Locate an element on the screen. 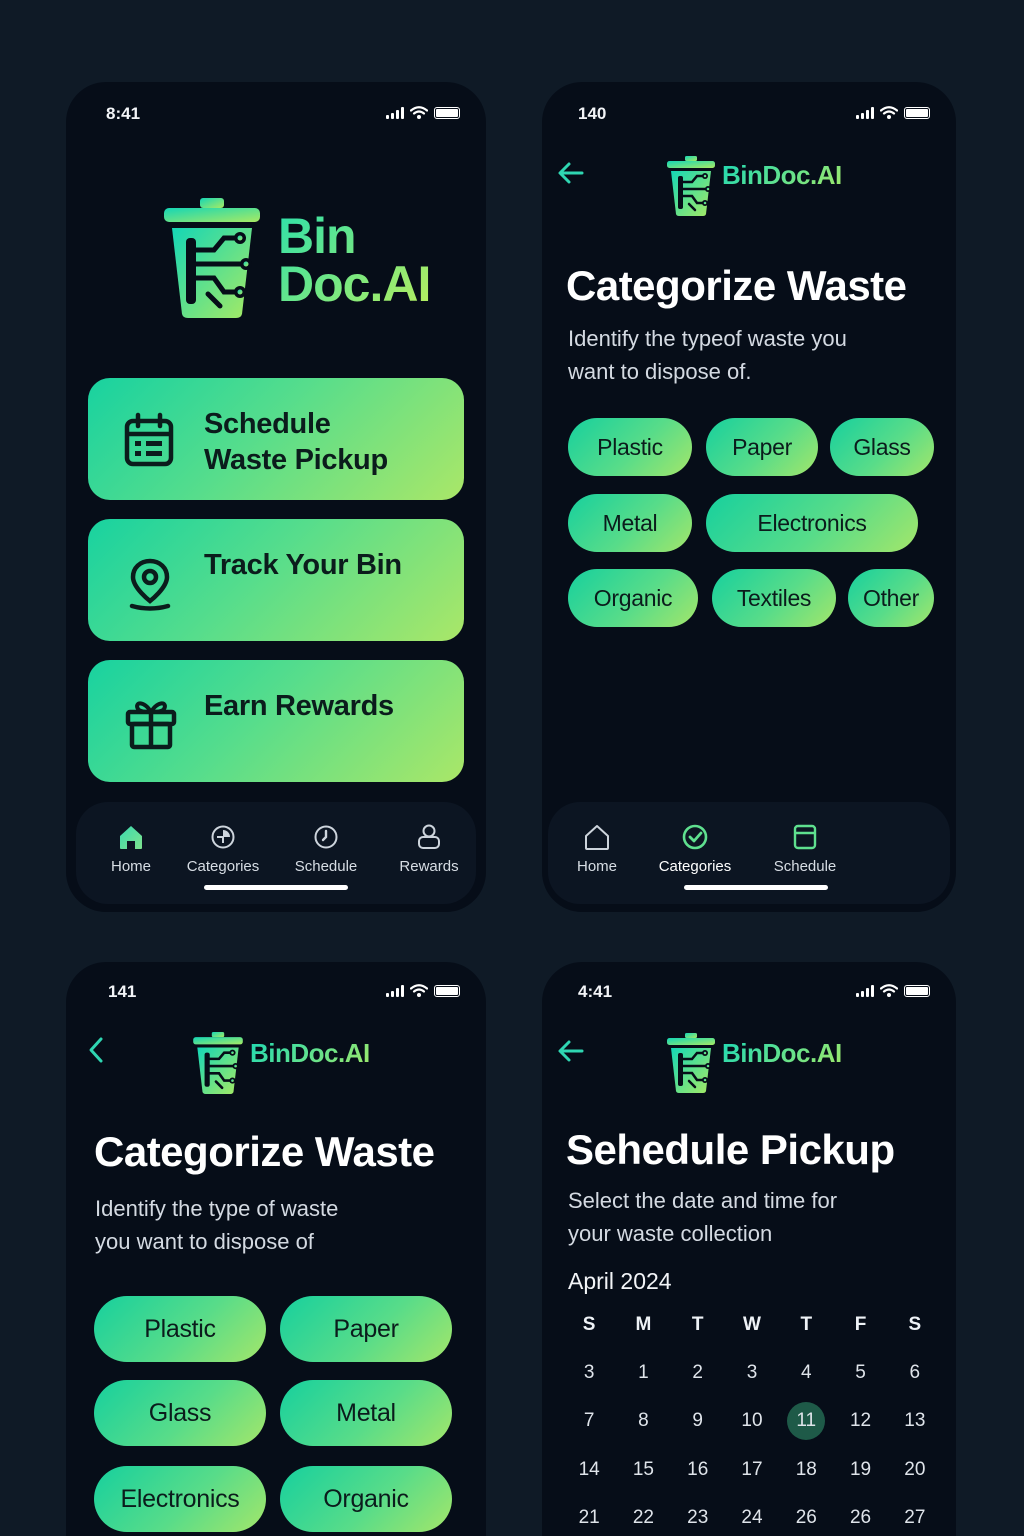  calendar-week: 3 1 2 3 4 5 6 is located at coordinates (752, 1373).